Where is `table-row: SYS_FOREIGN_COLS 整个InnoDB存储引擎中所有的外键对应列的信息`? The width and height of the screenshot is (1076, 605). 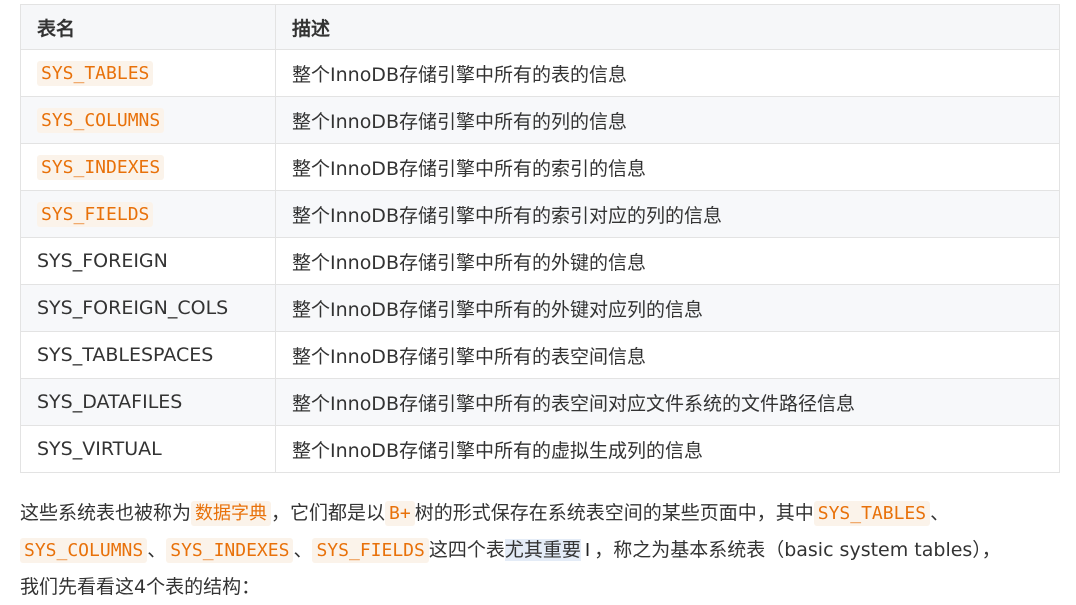
table-row: SYS_FOREIGN_COLS 整个InnoDB存储引擎中所有的外键对应列的信息 is located at coordinates (540, 308).